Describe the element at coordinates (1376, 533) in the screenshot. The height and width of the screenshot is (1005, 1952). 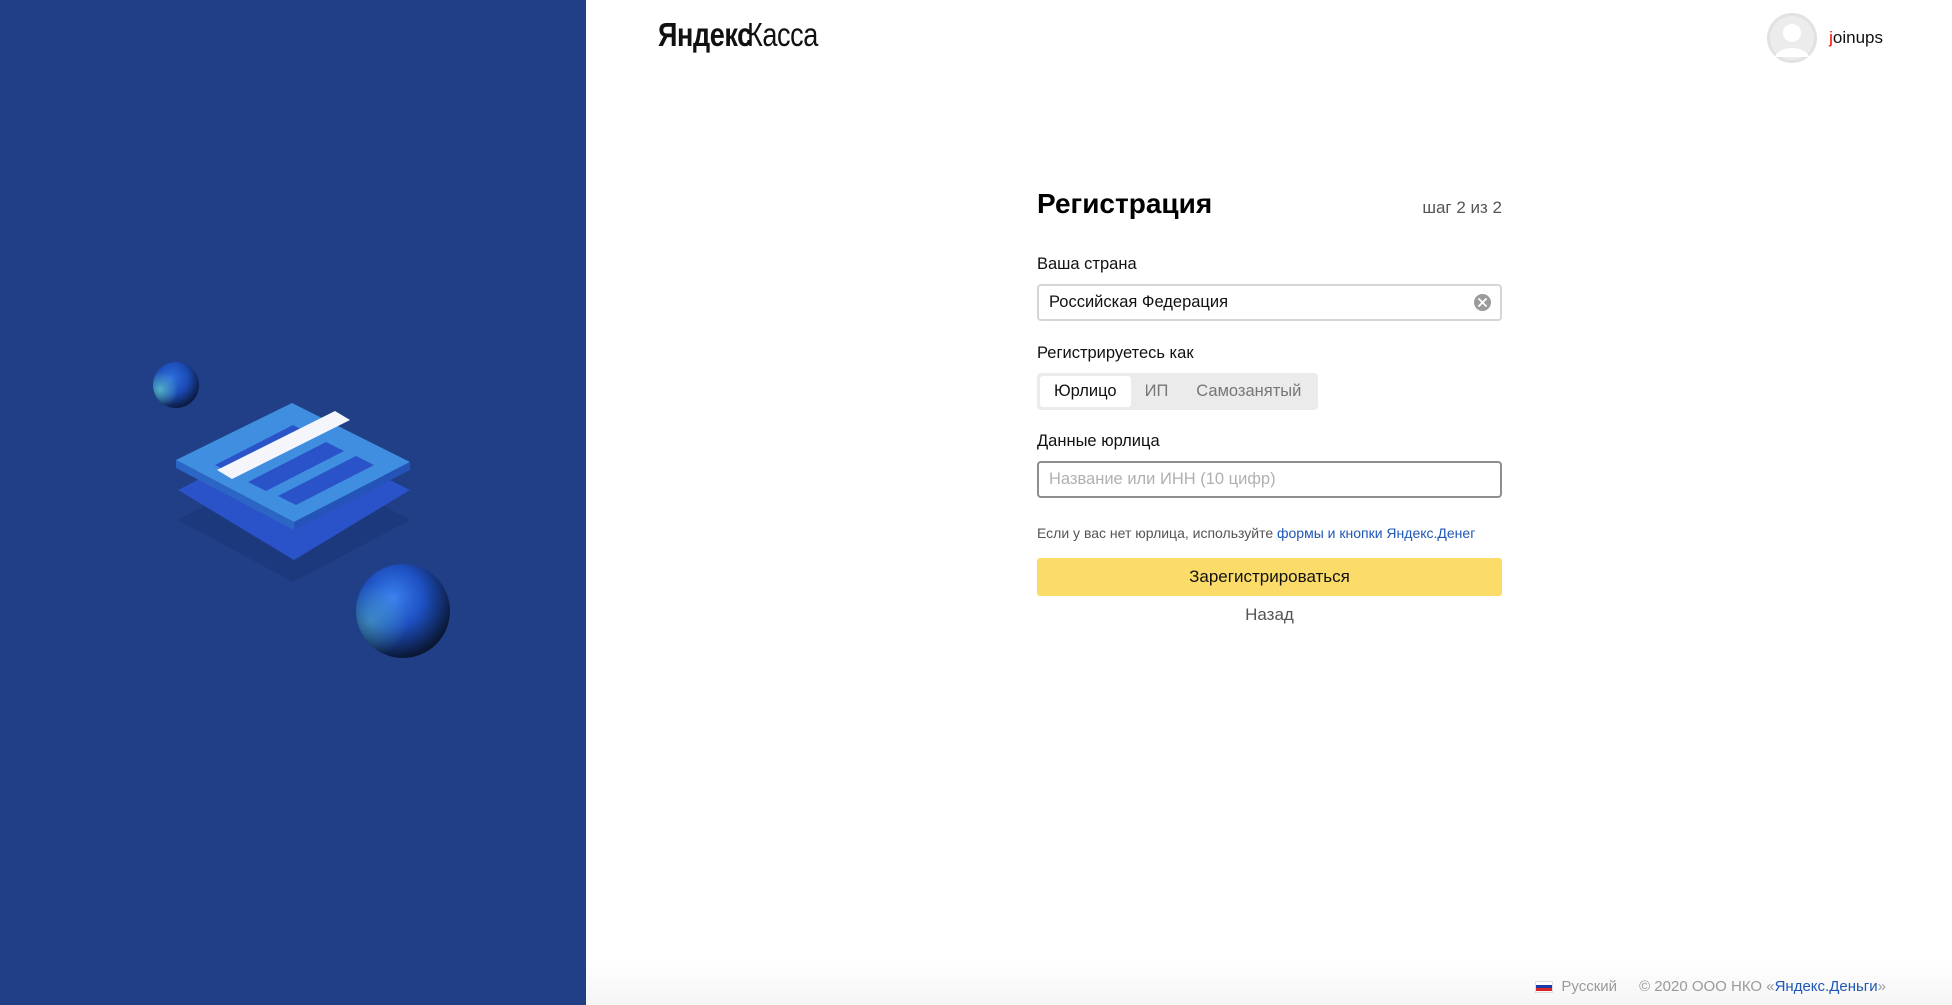
I see `yandex-money-forms-link: формы и кнопки Яндекс.Денег` at that location.